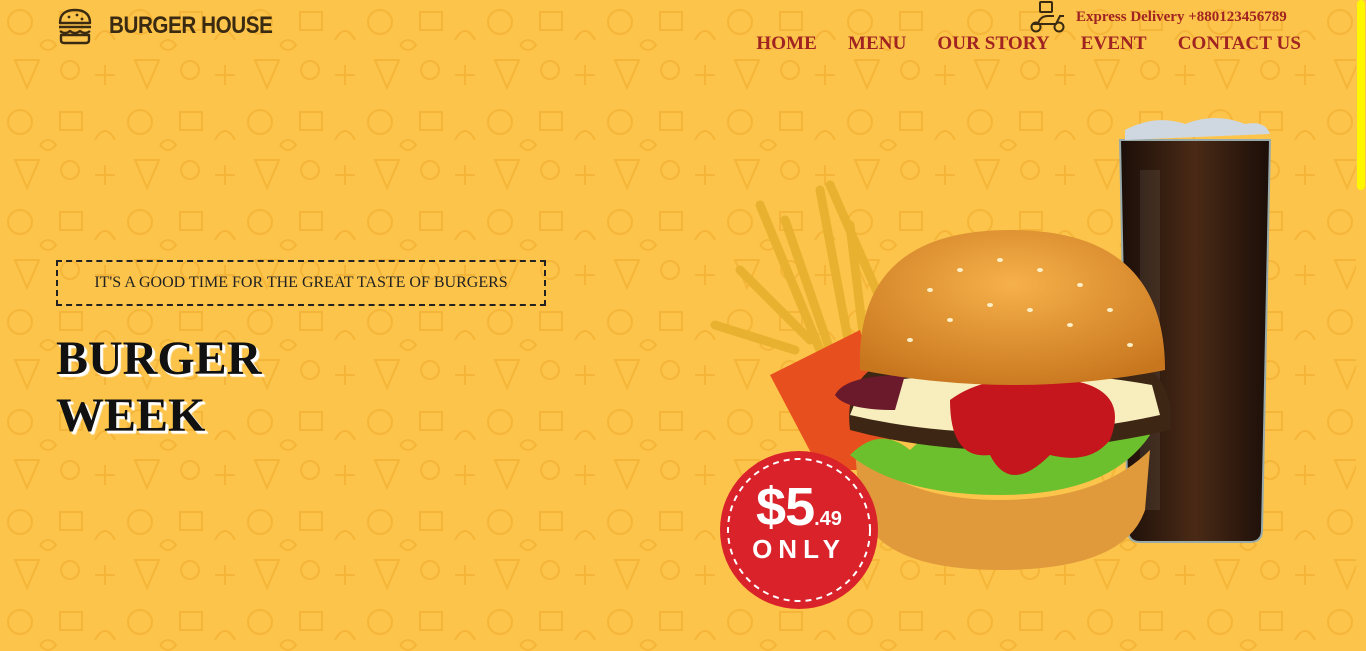  Describe the element at coordinates (131, 415) in the screenshot. I see `headline-line-2: WEEK` at that location.